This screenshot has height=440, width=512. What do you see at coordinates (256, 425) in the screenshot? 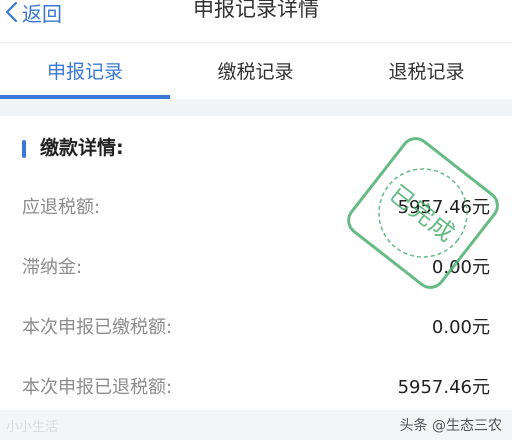
I see `footer-watermark-bar: 小小生活 头条 @生态三农` at bounding box center [256, 425].